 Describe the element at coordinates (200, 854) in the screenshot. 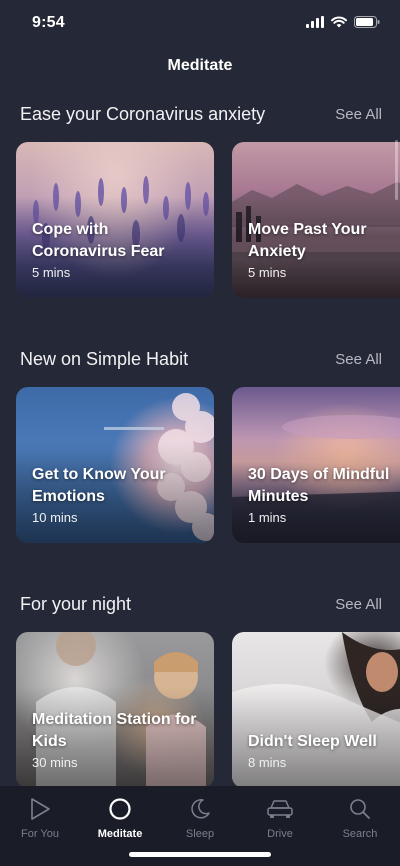

I see `home-indicator` at that location.